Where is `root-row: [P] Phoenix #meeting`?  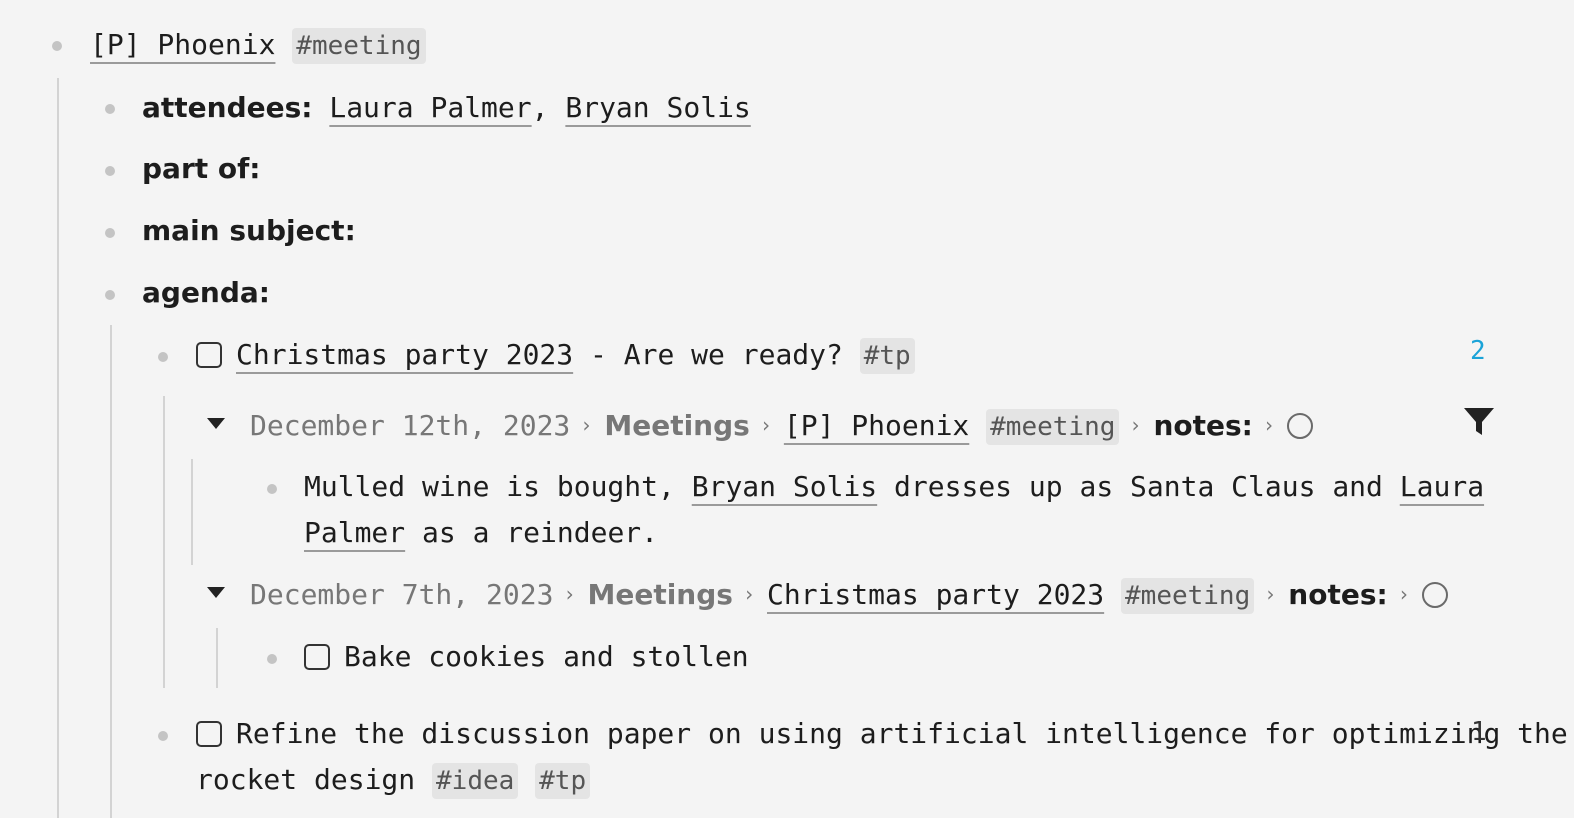 root-row: [P] Phoenix #meeting is located at coordinates (258, 46).